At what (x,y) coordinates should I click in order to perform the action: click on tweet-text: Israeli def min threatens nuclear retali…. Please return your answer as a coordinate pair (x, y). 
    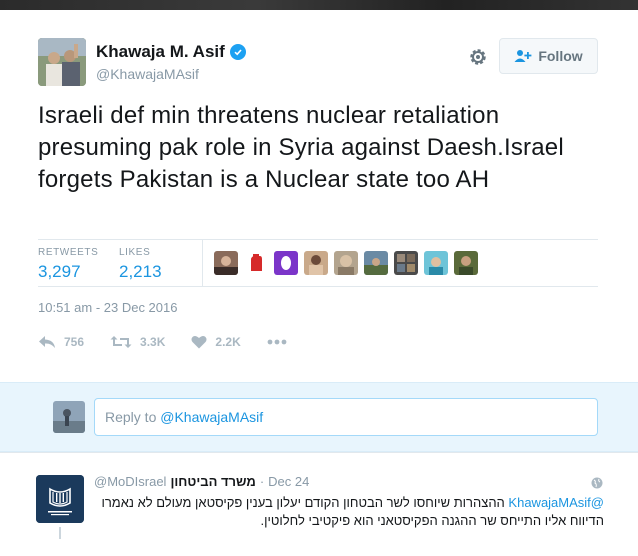
    Looking at the image, I should click on (301, 147).